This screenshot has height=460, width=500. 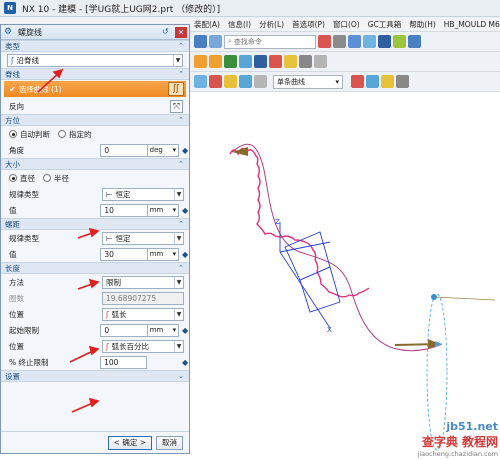 I want to click on menu-item-hb-mould: HB_MOULD M6.6, so click(x=470, y=24).